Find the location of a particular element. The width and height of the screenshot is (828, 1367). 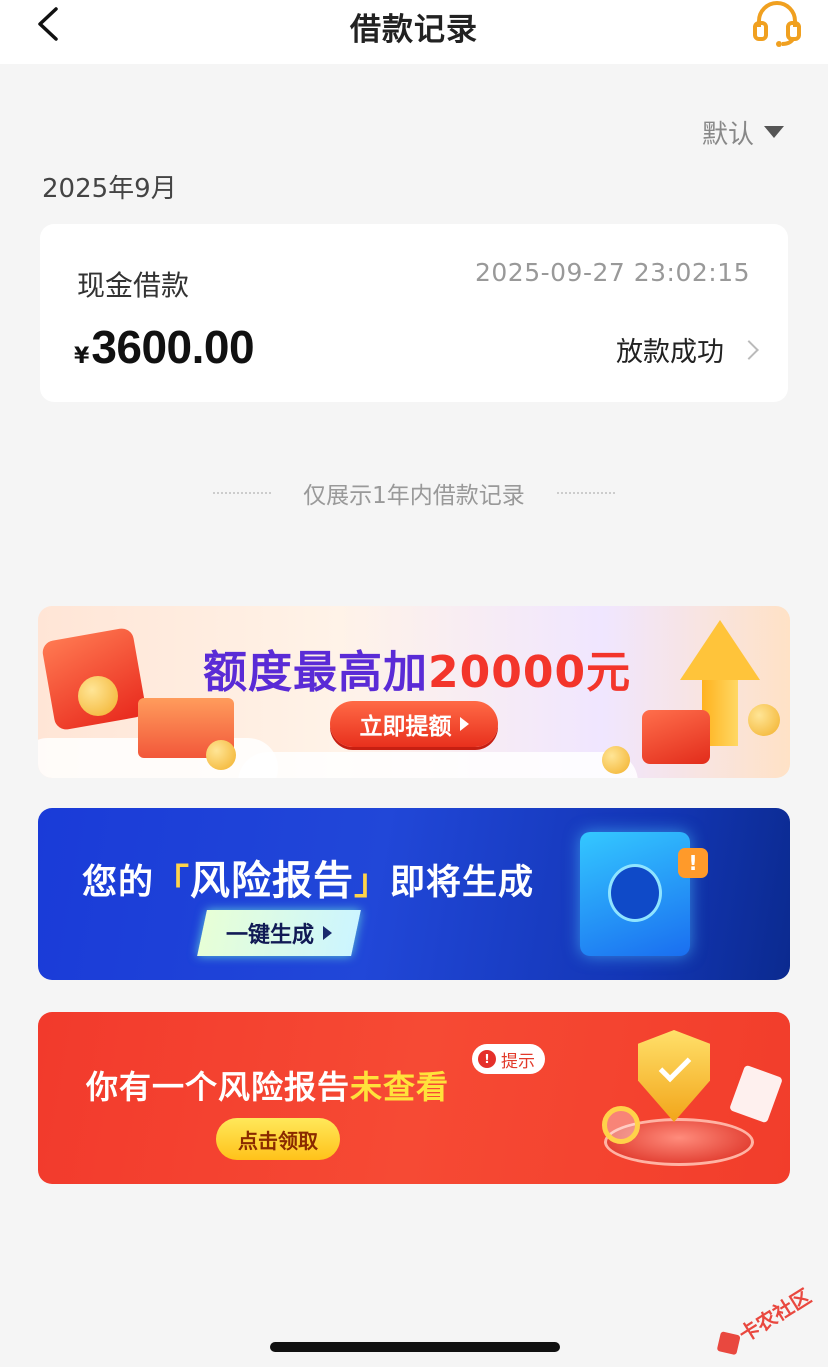

report-document-icon is located at coordinates (635, 894).